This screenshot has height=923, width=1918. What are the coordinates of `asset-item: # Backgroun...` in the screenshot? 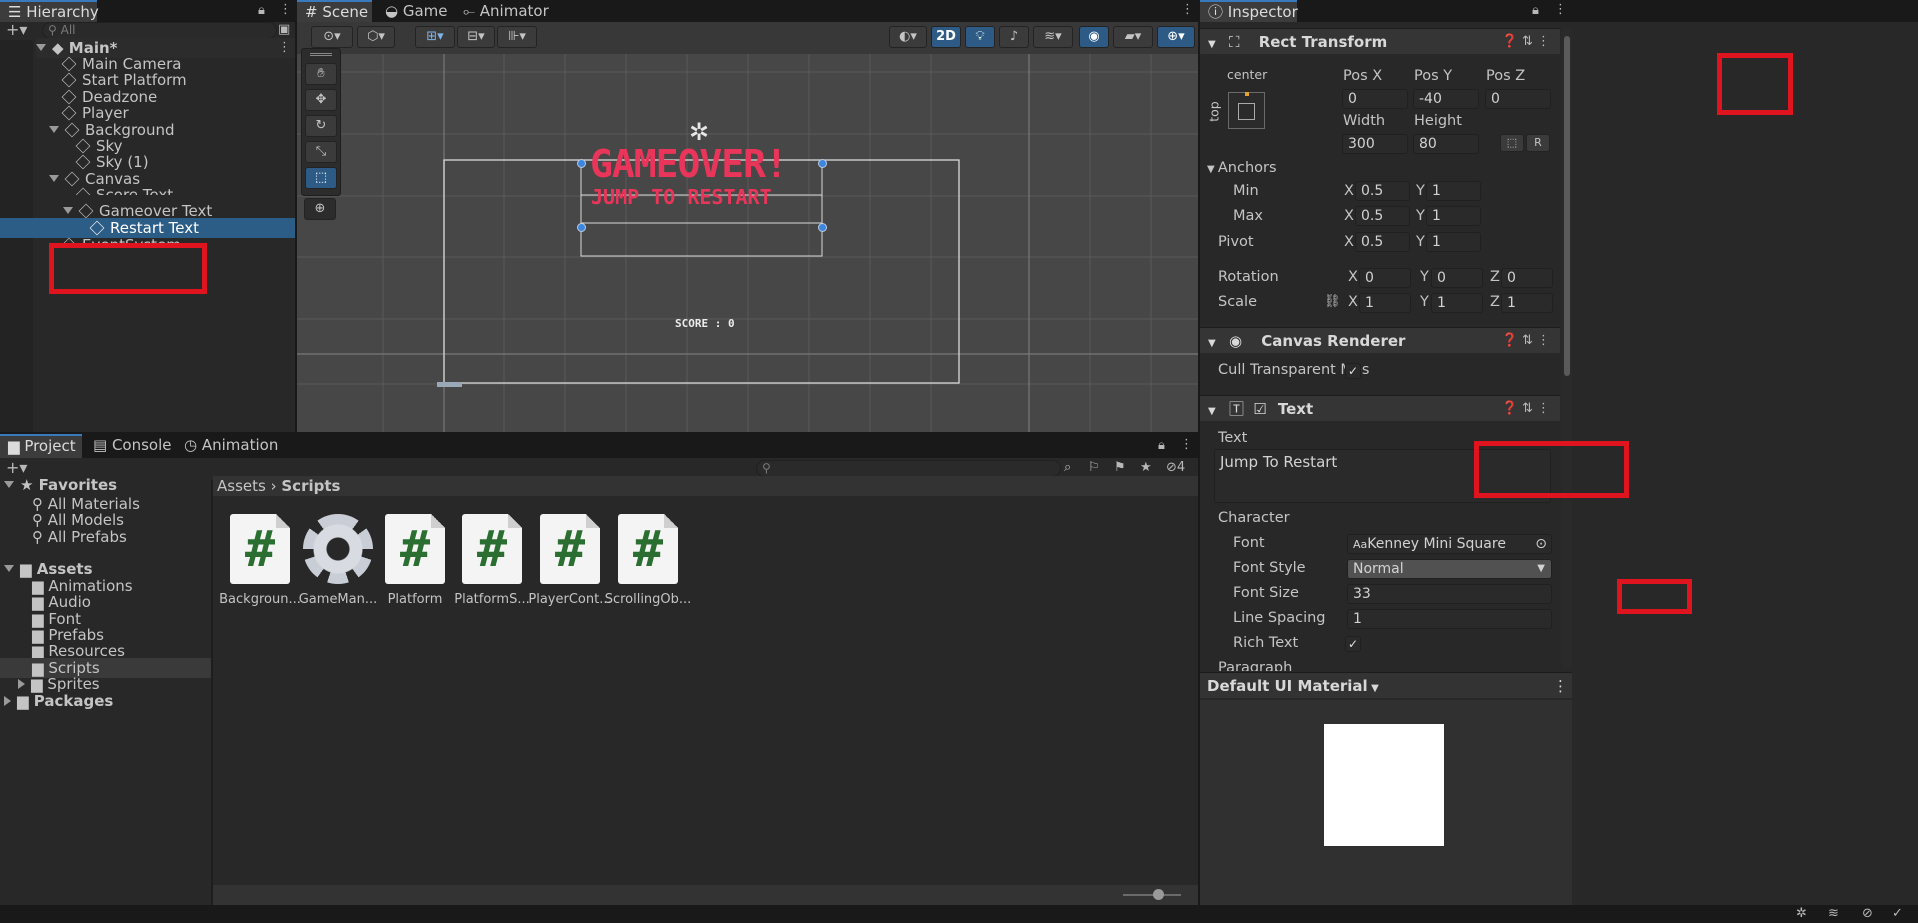 It's located at (260, 560).